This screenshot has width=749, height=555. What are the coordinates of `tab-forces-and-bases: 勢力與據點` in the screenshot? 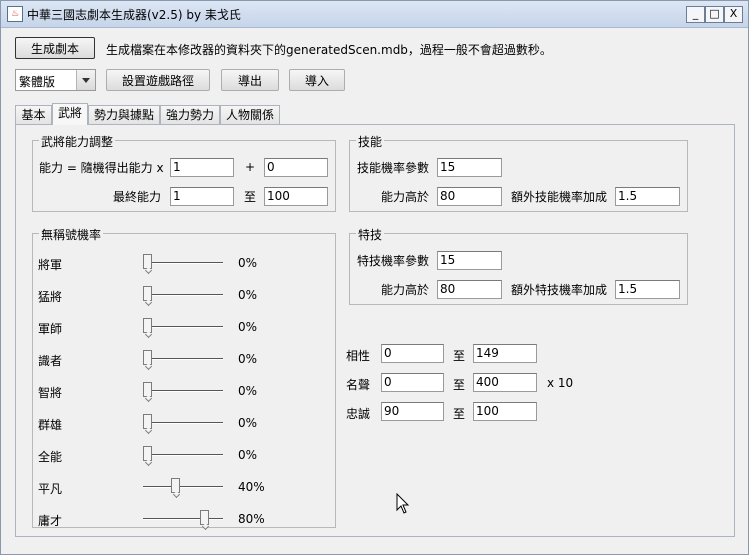 It's located at (124, 114).